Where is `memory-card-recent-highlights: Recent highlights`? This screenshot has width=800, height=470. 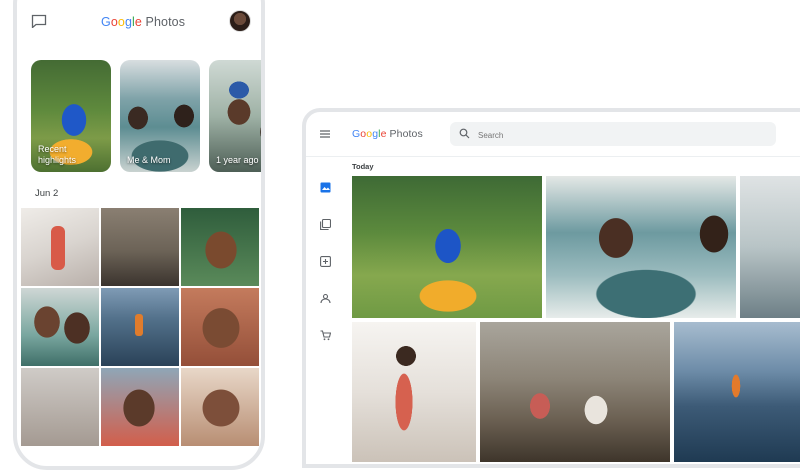 memory-card-recent-highlights: Recent highlights is located at coordinates (71, 116).